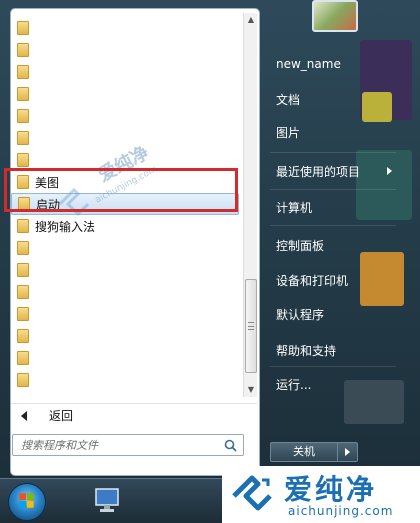 This screenshot has width=420, height=523. I want to click on right-item-label: 默认程序, so click(300, 314).